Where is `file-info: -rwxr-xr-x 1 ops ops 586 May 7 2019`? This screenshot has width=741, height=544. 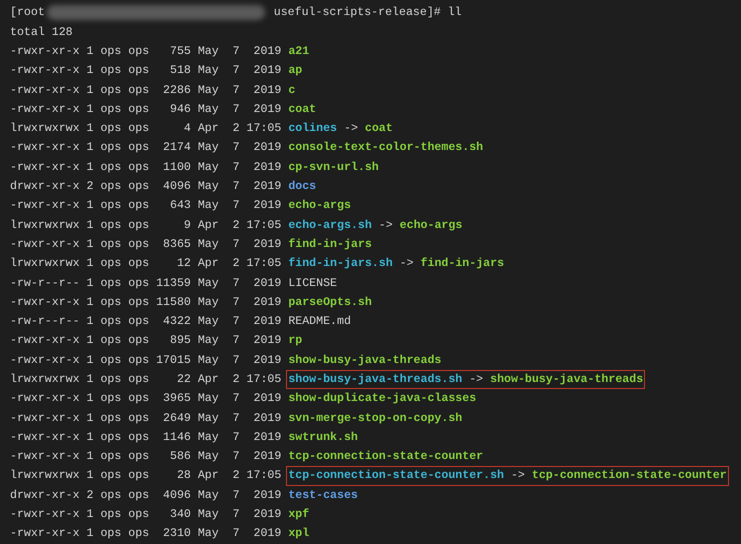 file-info: -rwxr-xr-x 1 ops ops 586 May 7 2019 is located at coordinates (146, 457).